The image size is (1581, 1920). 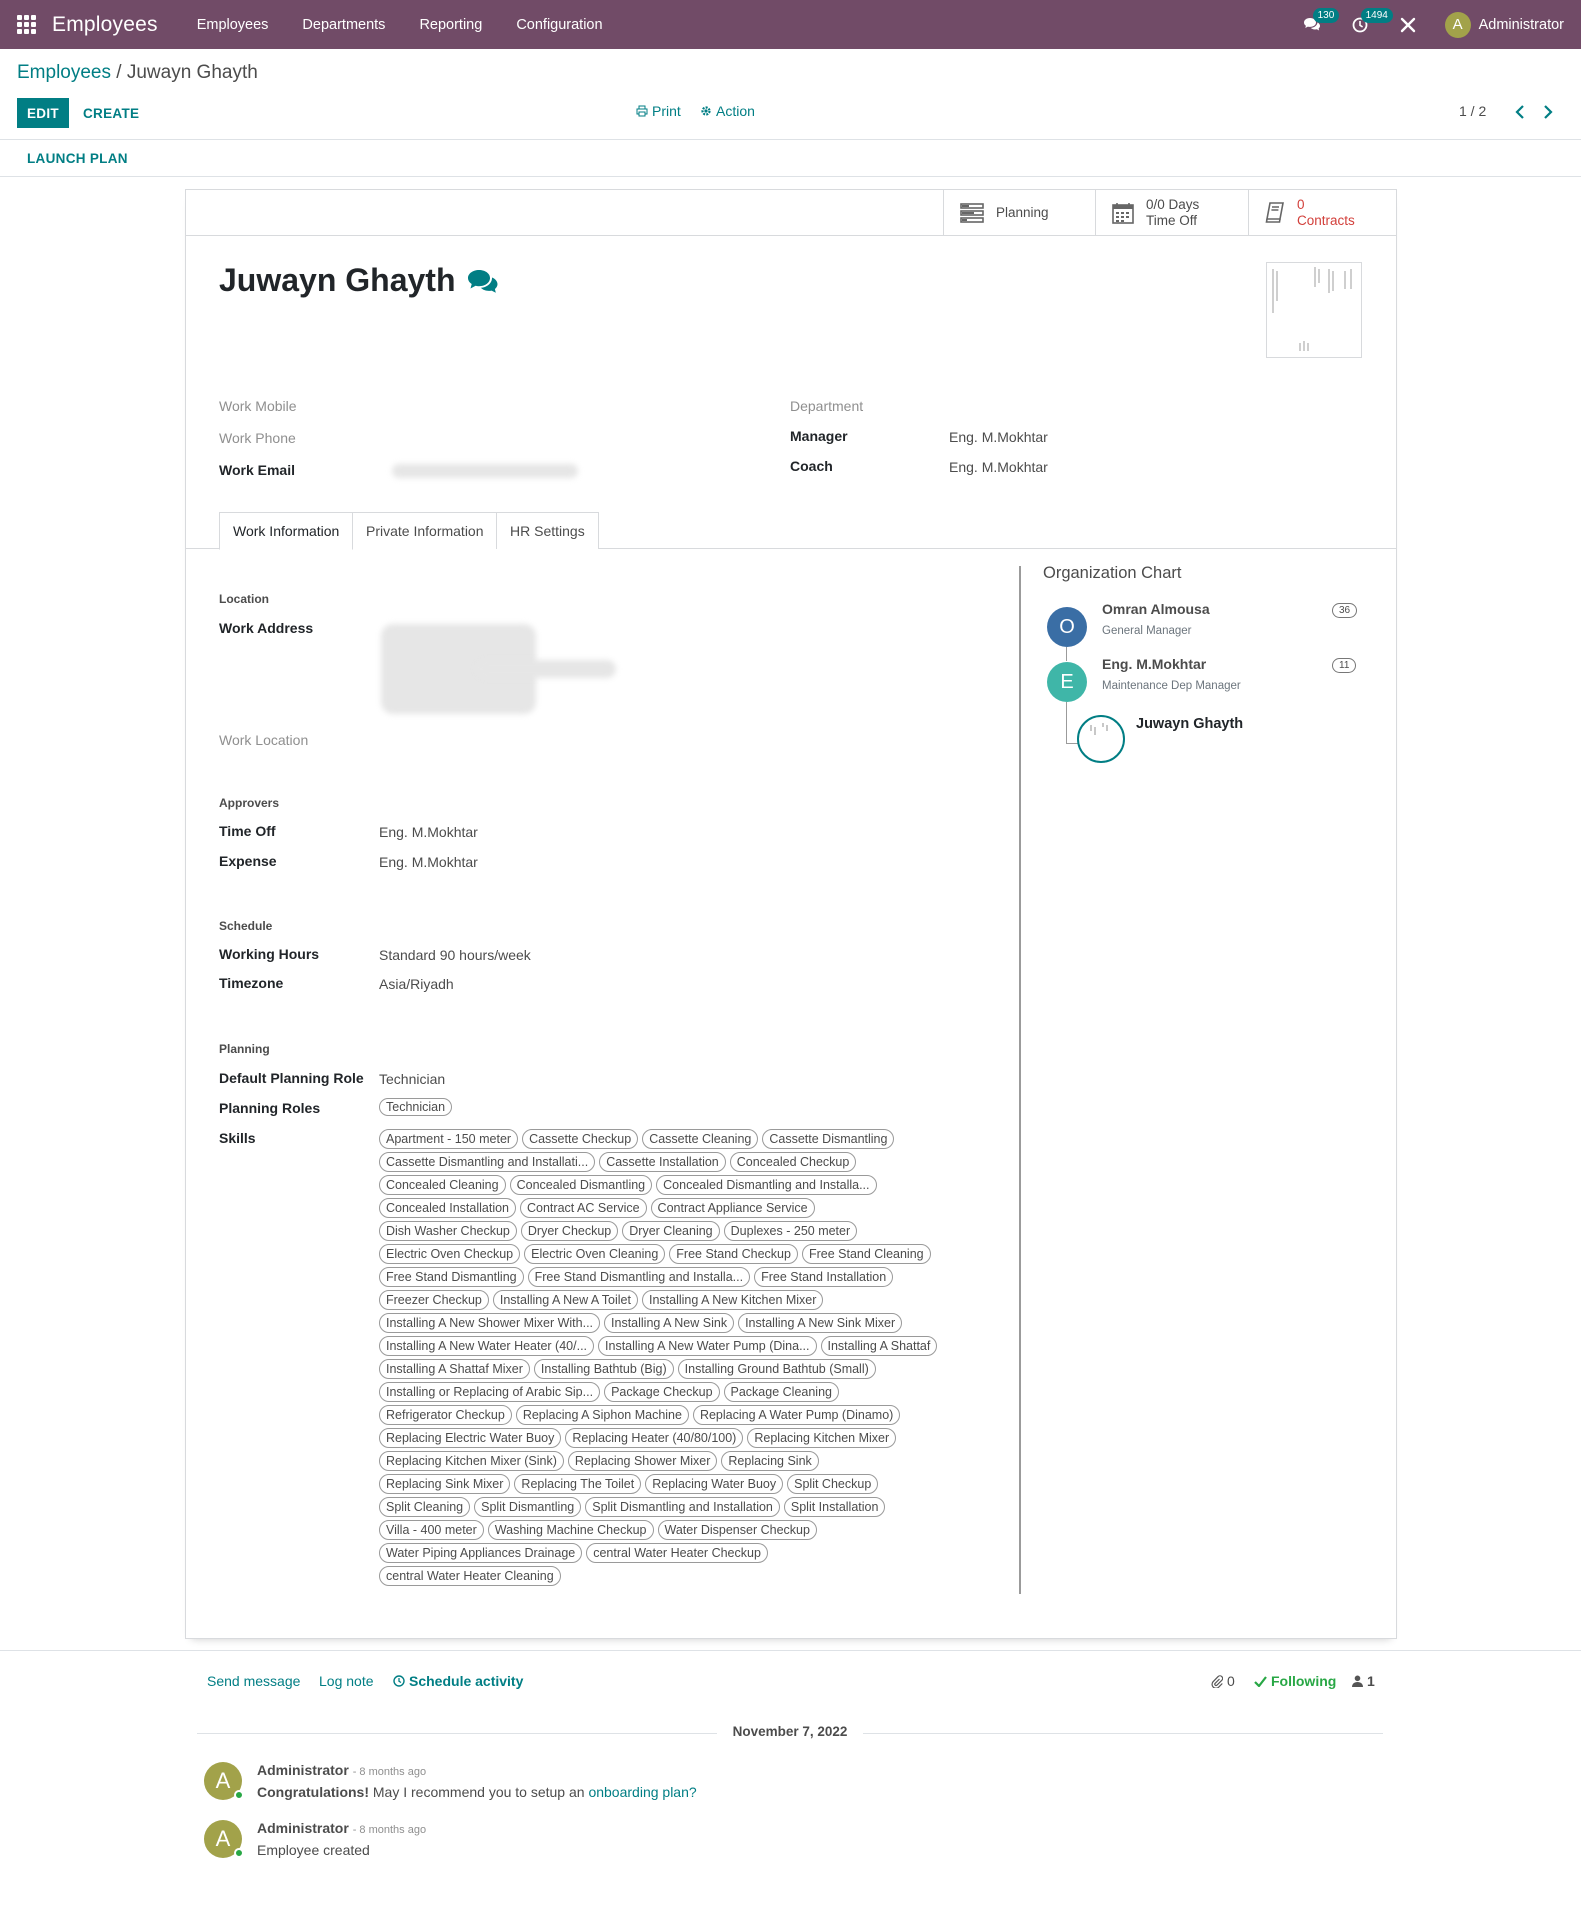 I want to click on send-message-button: Send message, so click(x=253, y=1681).